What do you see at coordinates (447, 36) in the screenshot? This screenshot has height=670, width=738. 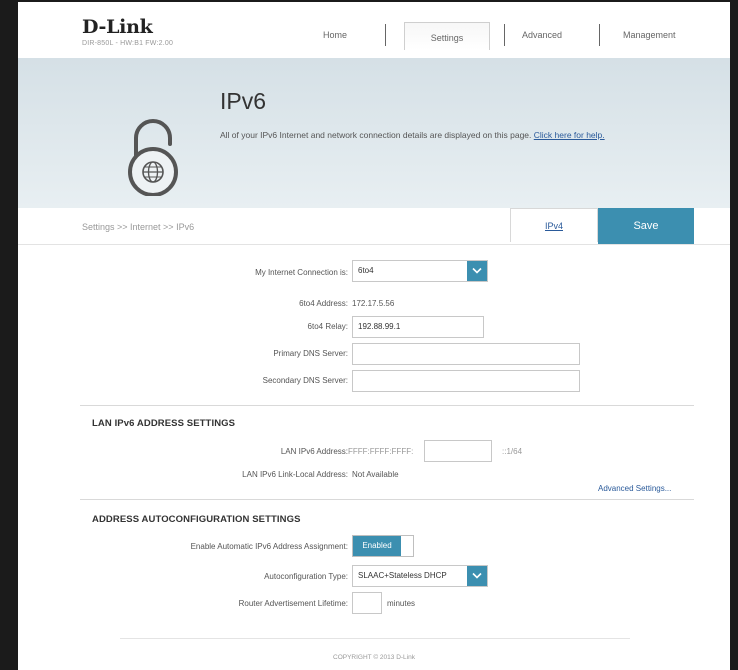 I see `nav-settings: Settings` at bounding box center [447, 36].